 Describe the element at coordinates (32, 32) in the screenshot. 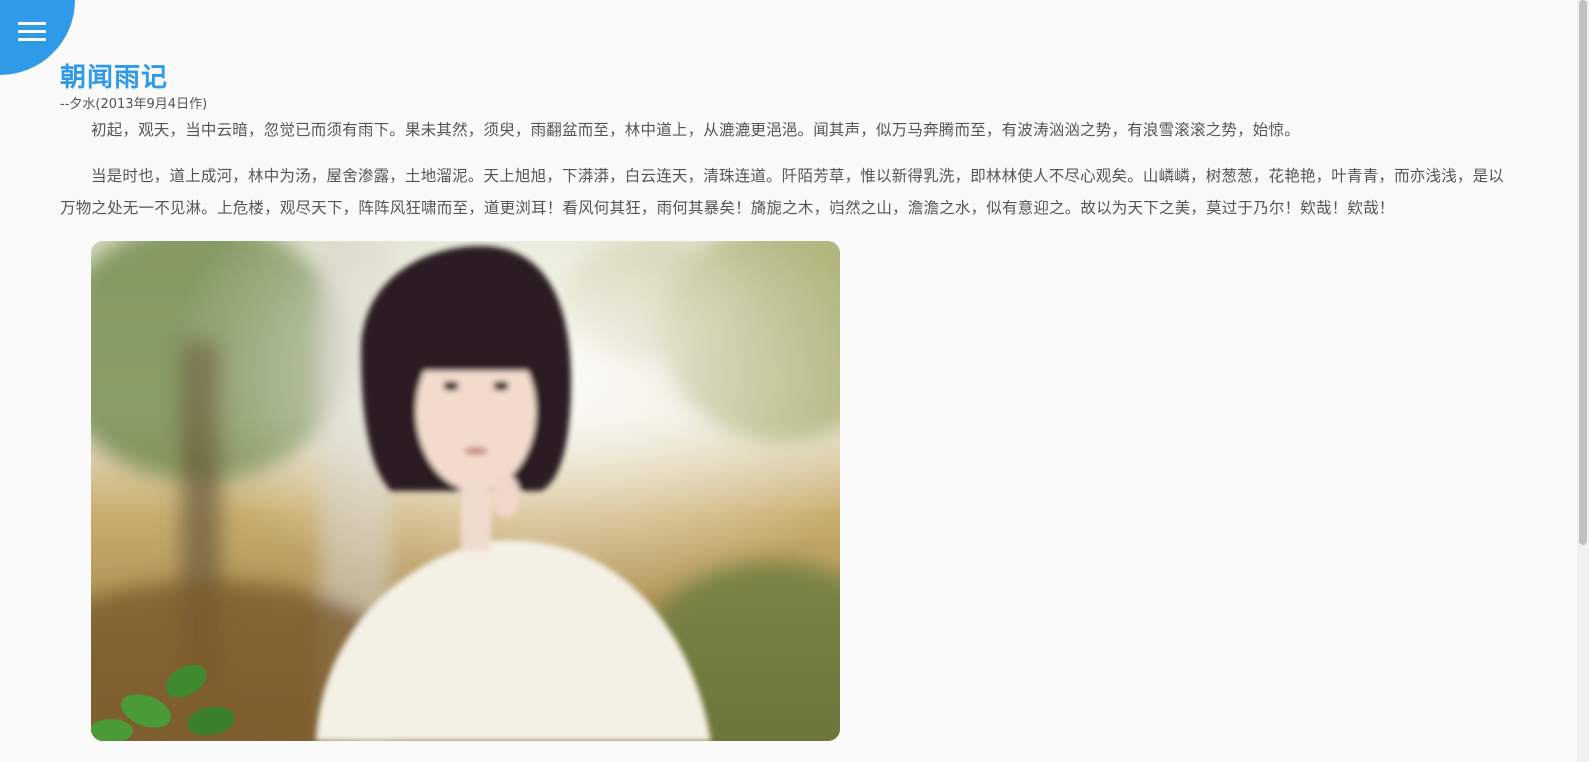

I see `hamburger-menu-icon` at that location.